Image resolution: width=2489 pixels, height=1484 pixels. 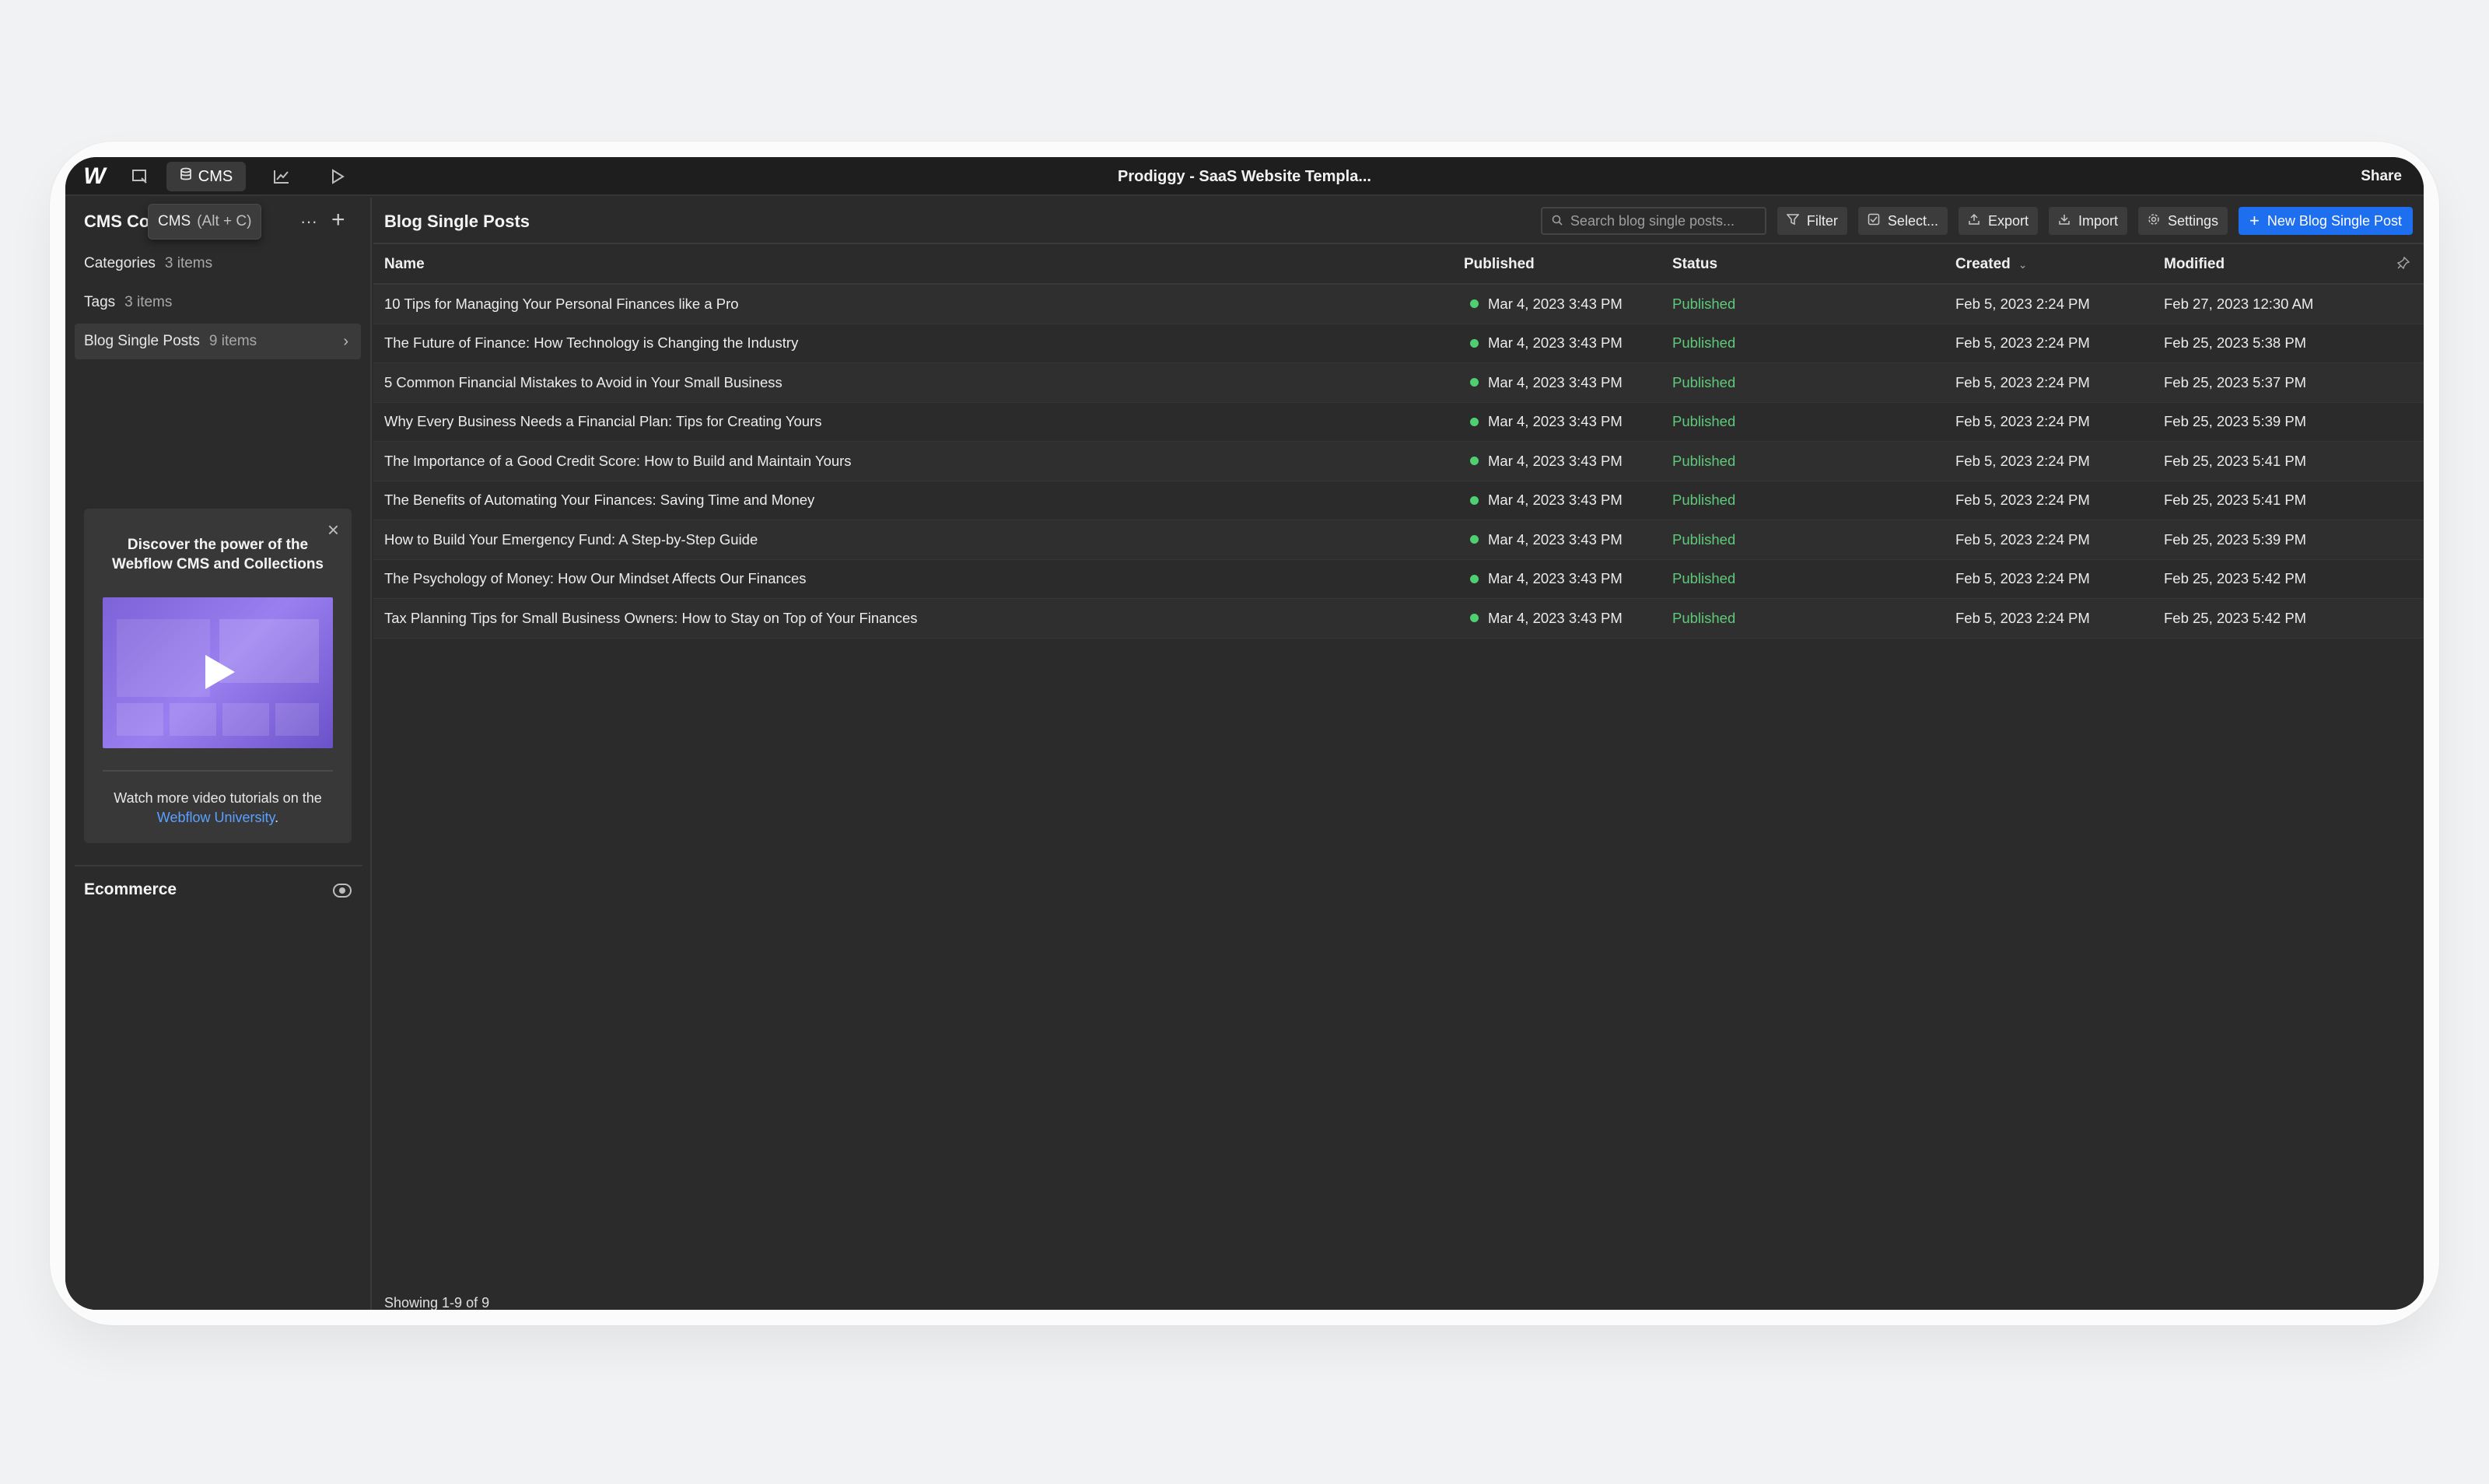 What do you see at coordinates (457, 222) in the screenshot?
I see `page-title: Blog Single Posts` at bounding box center [457, 222].